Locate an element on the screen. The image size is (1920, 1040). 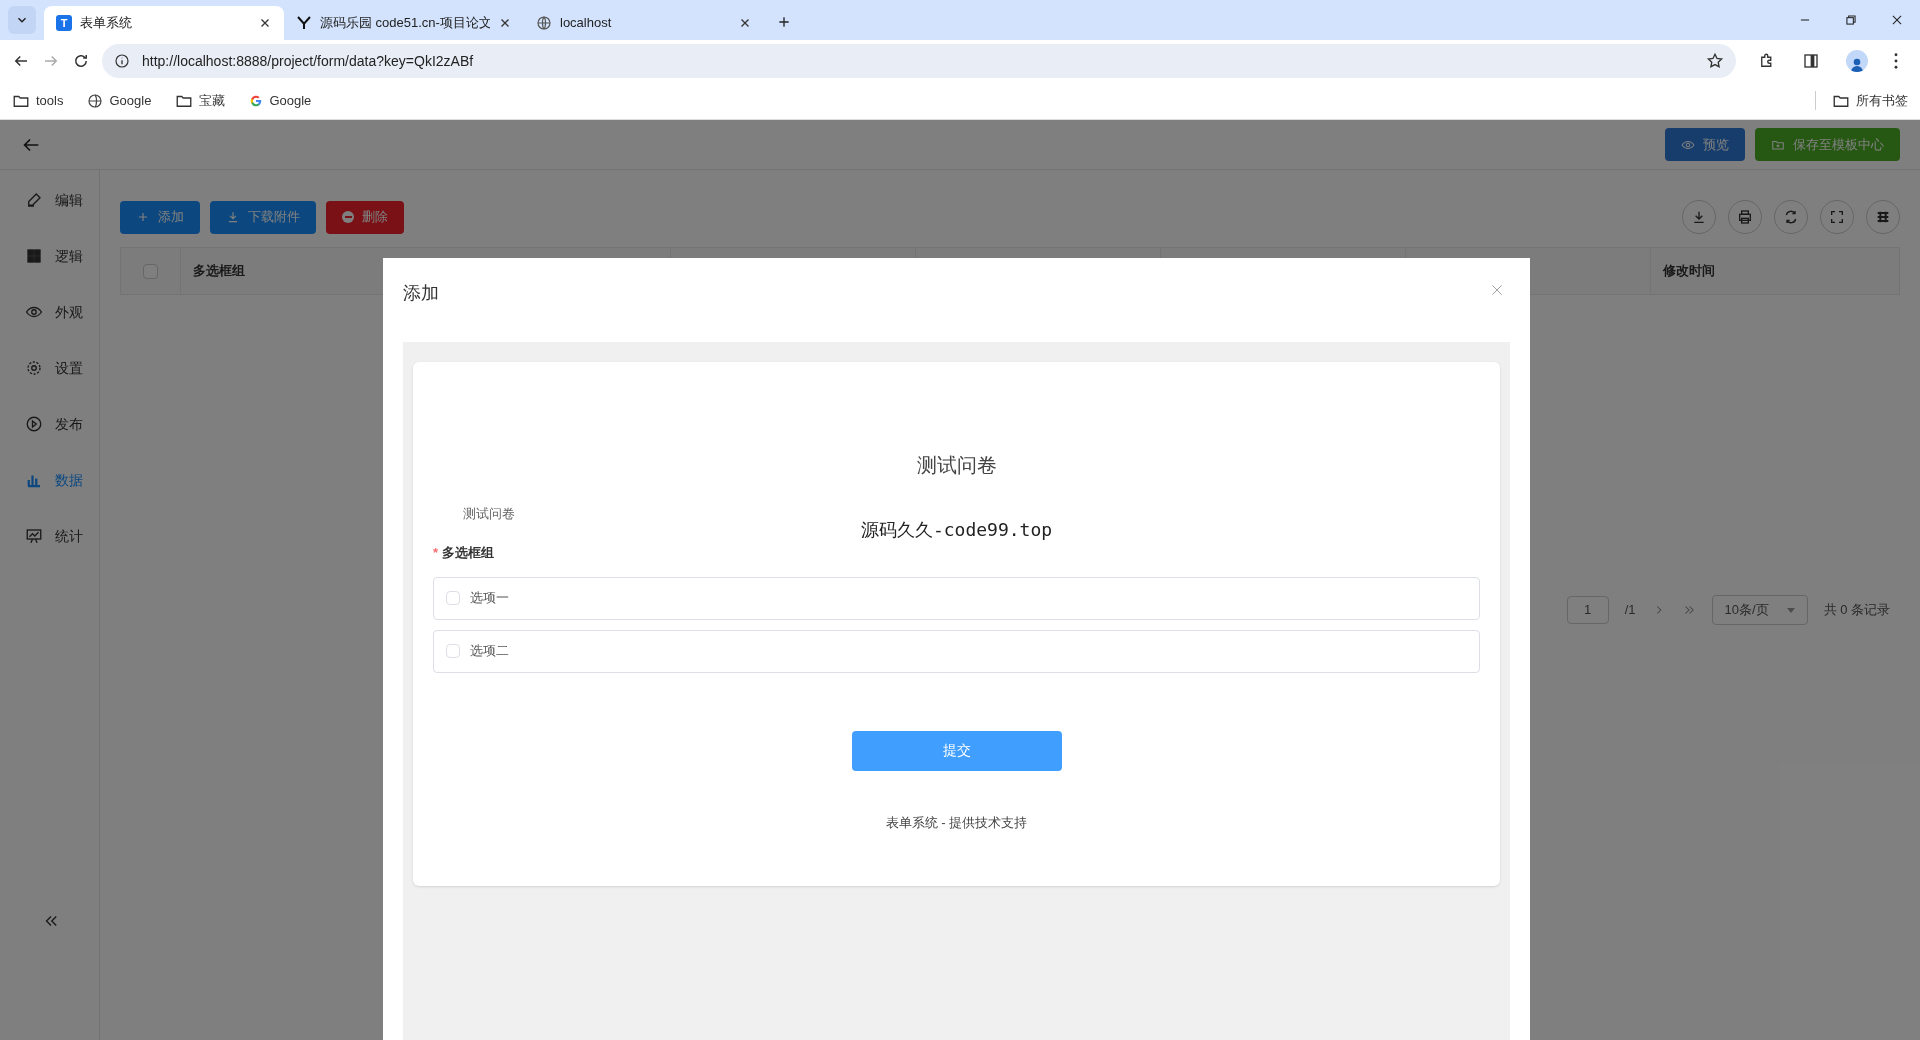
sidebar-item: 统计 is located at coordinates (62, 536).